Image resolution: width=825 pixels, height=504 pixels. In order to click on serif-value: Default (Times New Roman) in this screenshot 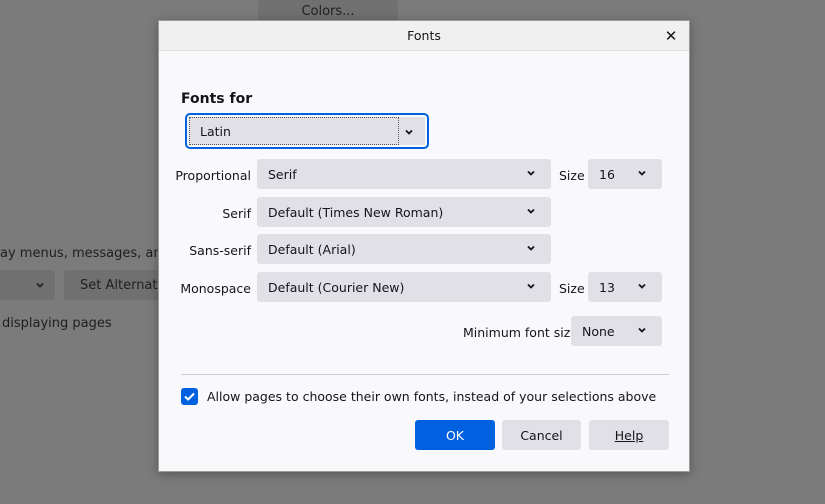, I will do `click(356, 212)`.